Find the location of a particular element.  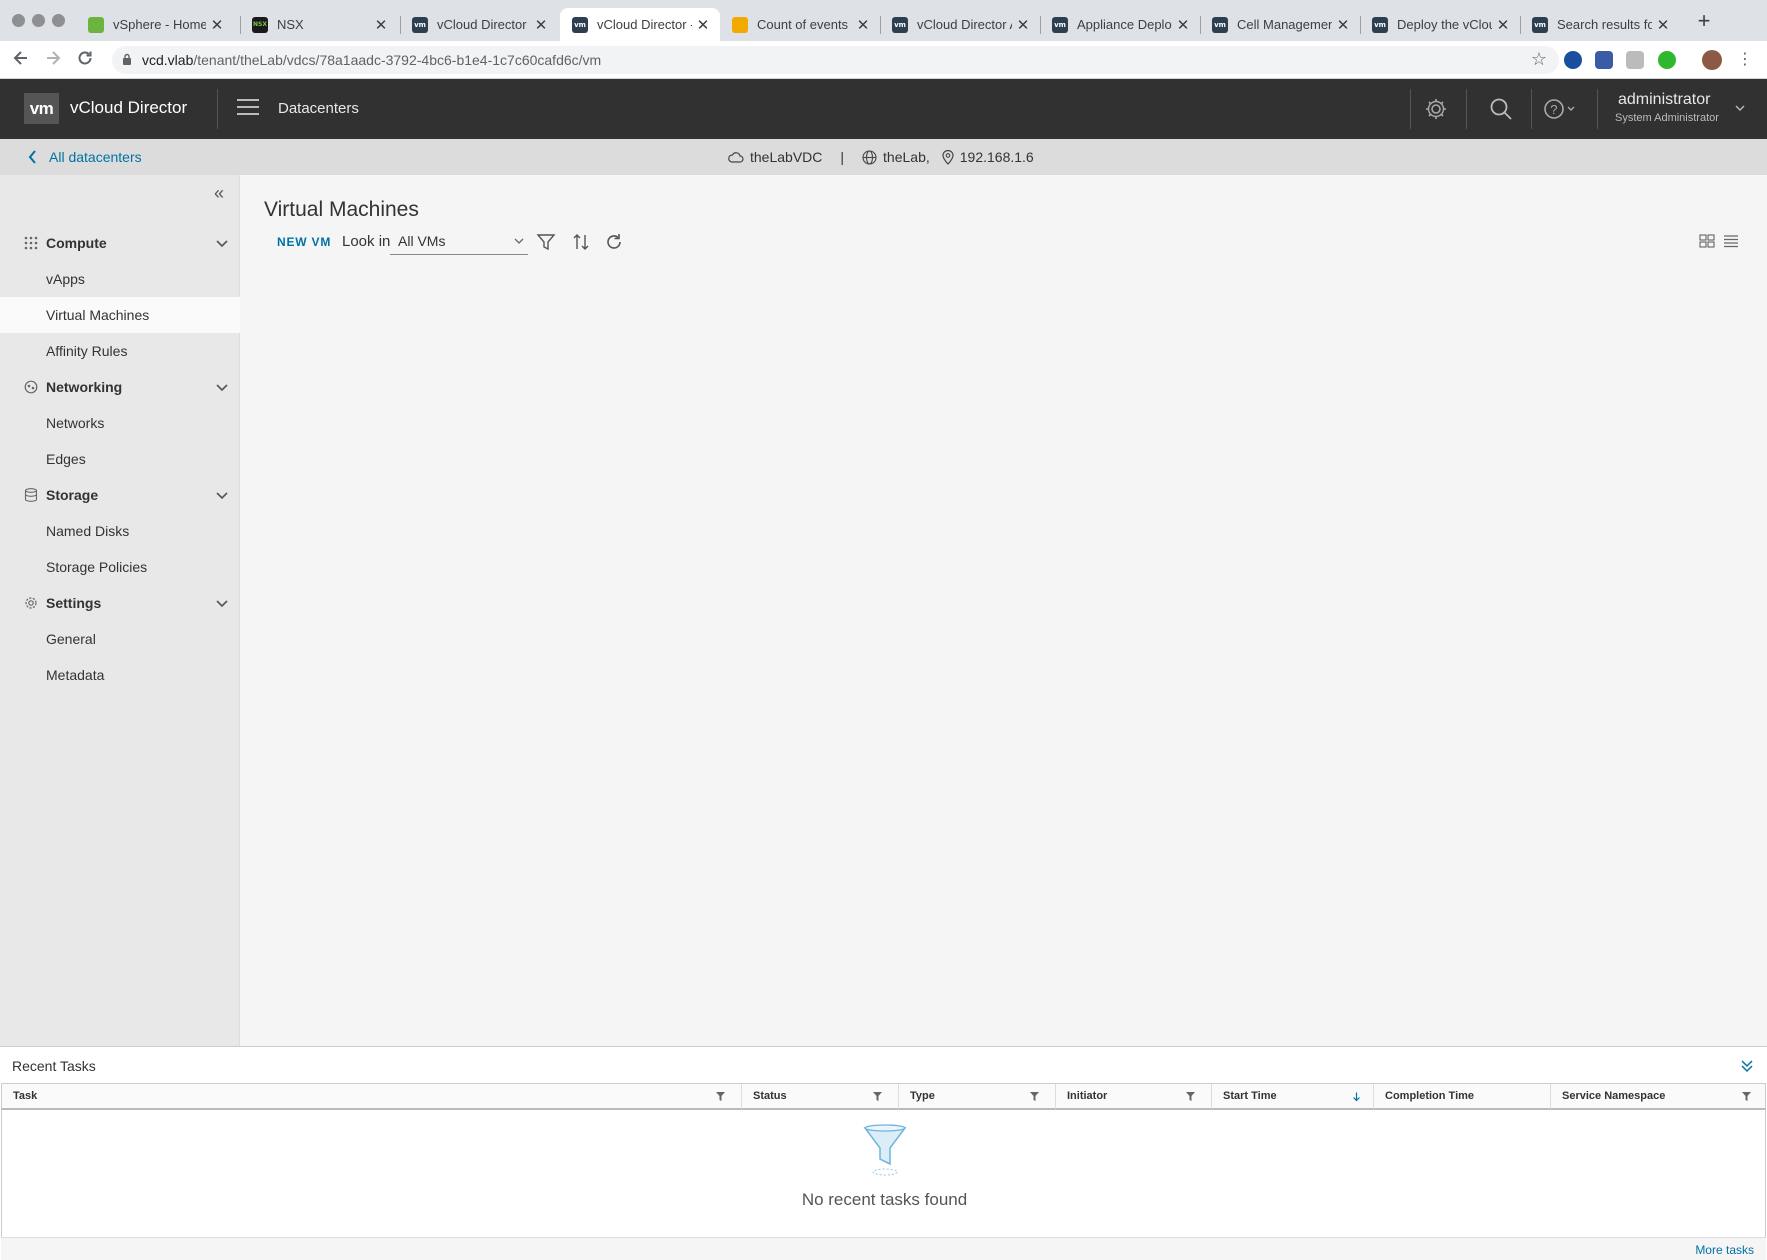

sidebar-item-general: General is located at coordinates (120, 639).